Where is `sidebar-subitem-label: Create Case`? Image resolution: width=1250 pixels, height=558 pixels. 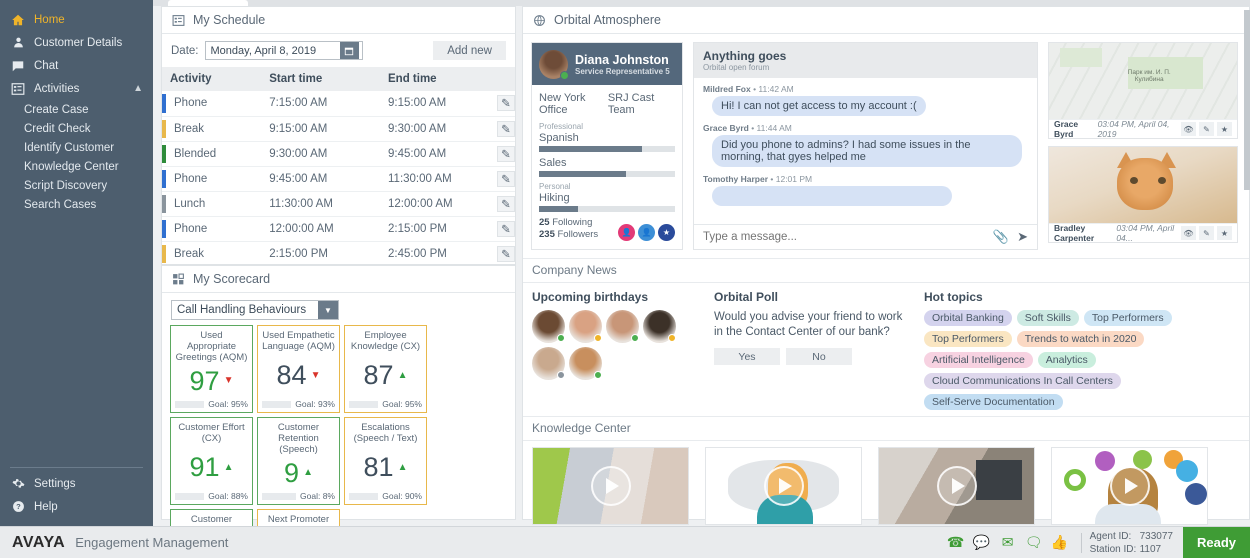 sidebar-subitem-label: Create Case is located at coordinates (56, 109).